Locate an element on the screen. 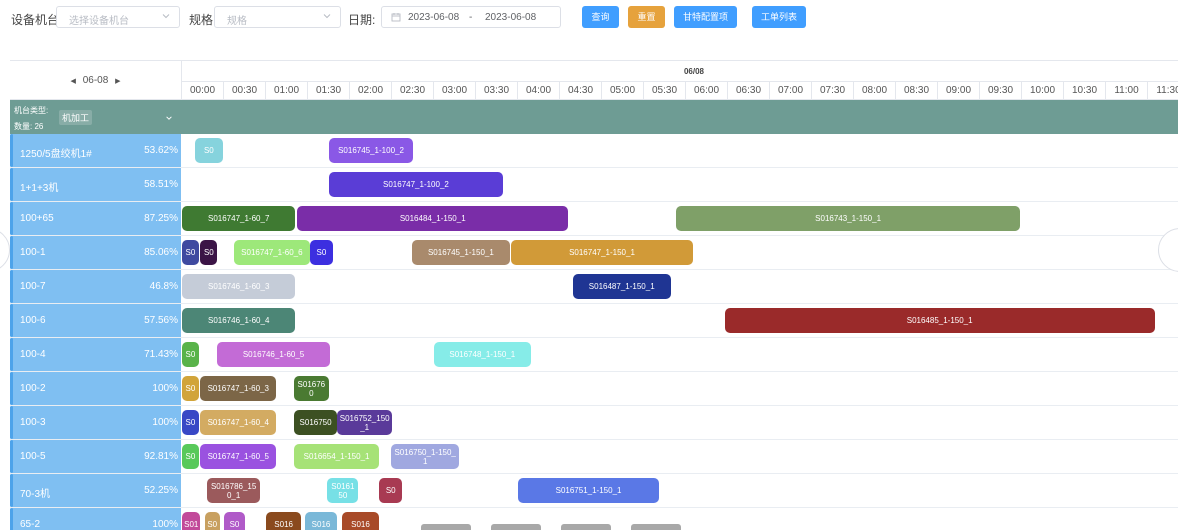 This screenshot has height=530, width=1178. task-bar: S016747_1-60_3 is located at coordinates (238, 388).